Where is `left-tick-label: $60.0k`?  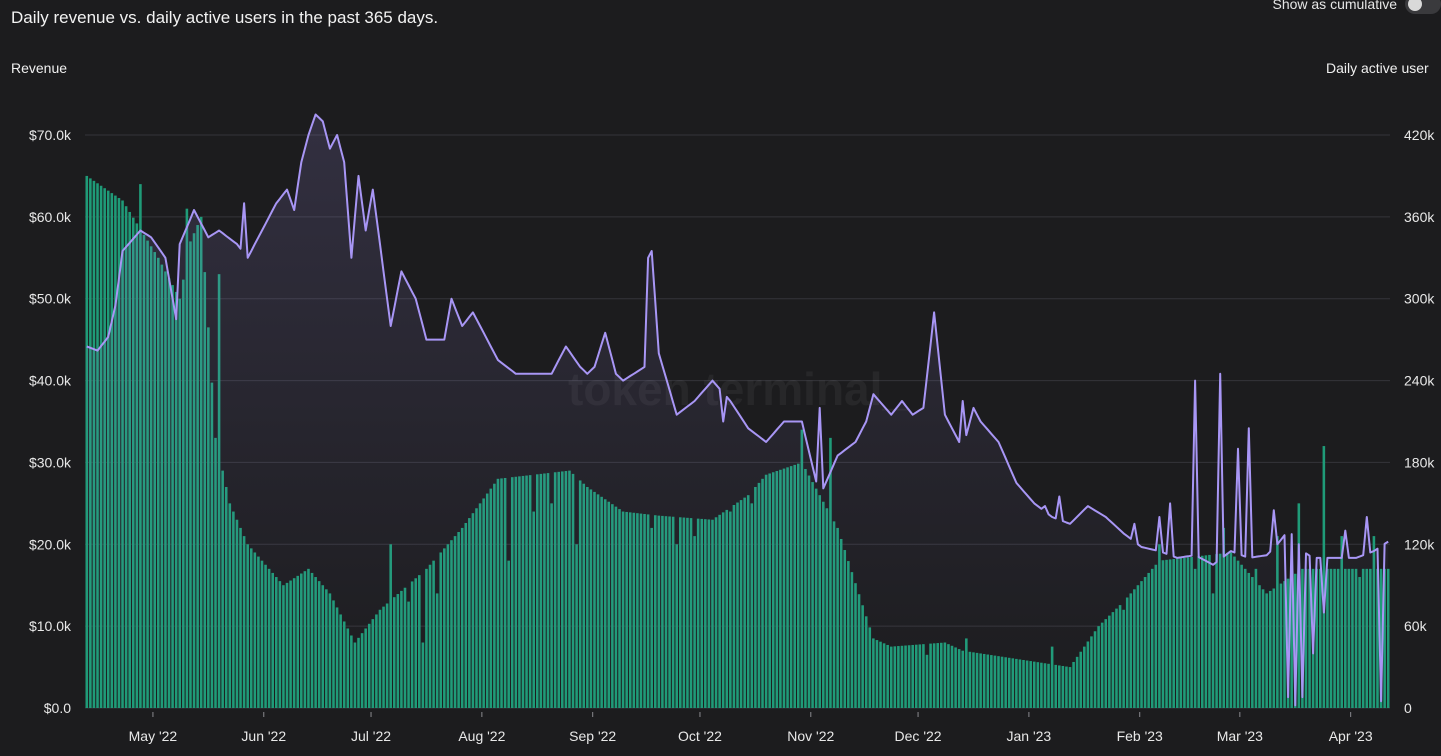 left-tick-label: $60.0k is located at coordinates (50, 217).